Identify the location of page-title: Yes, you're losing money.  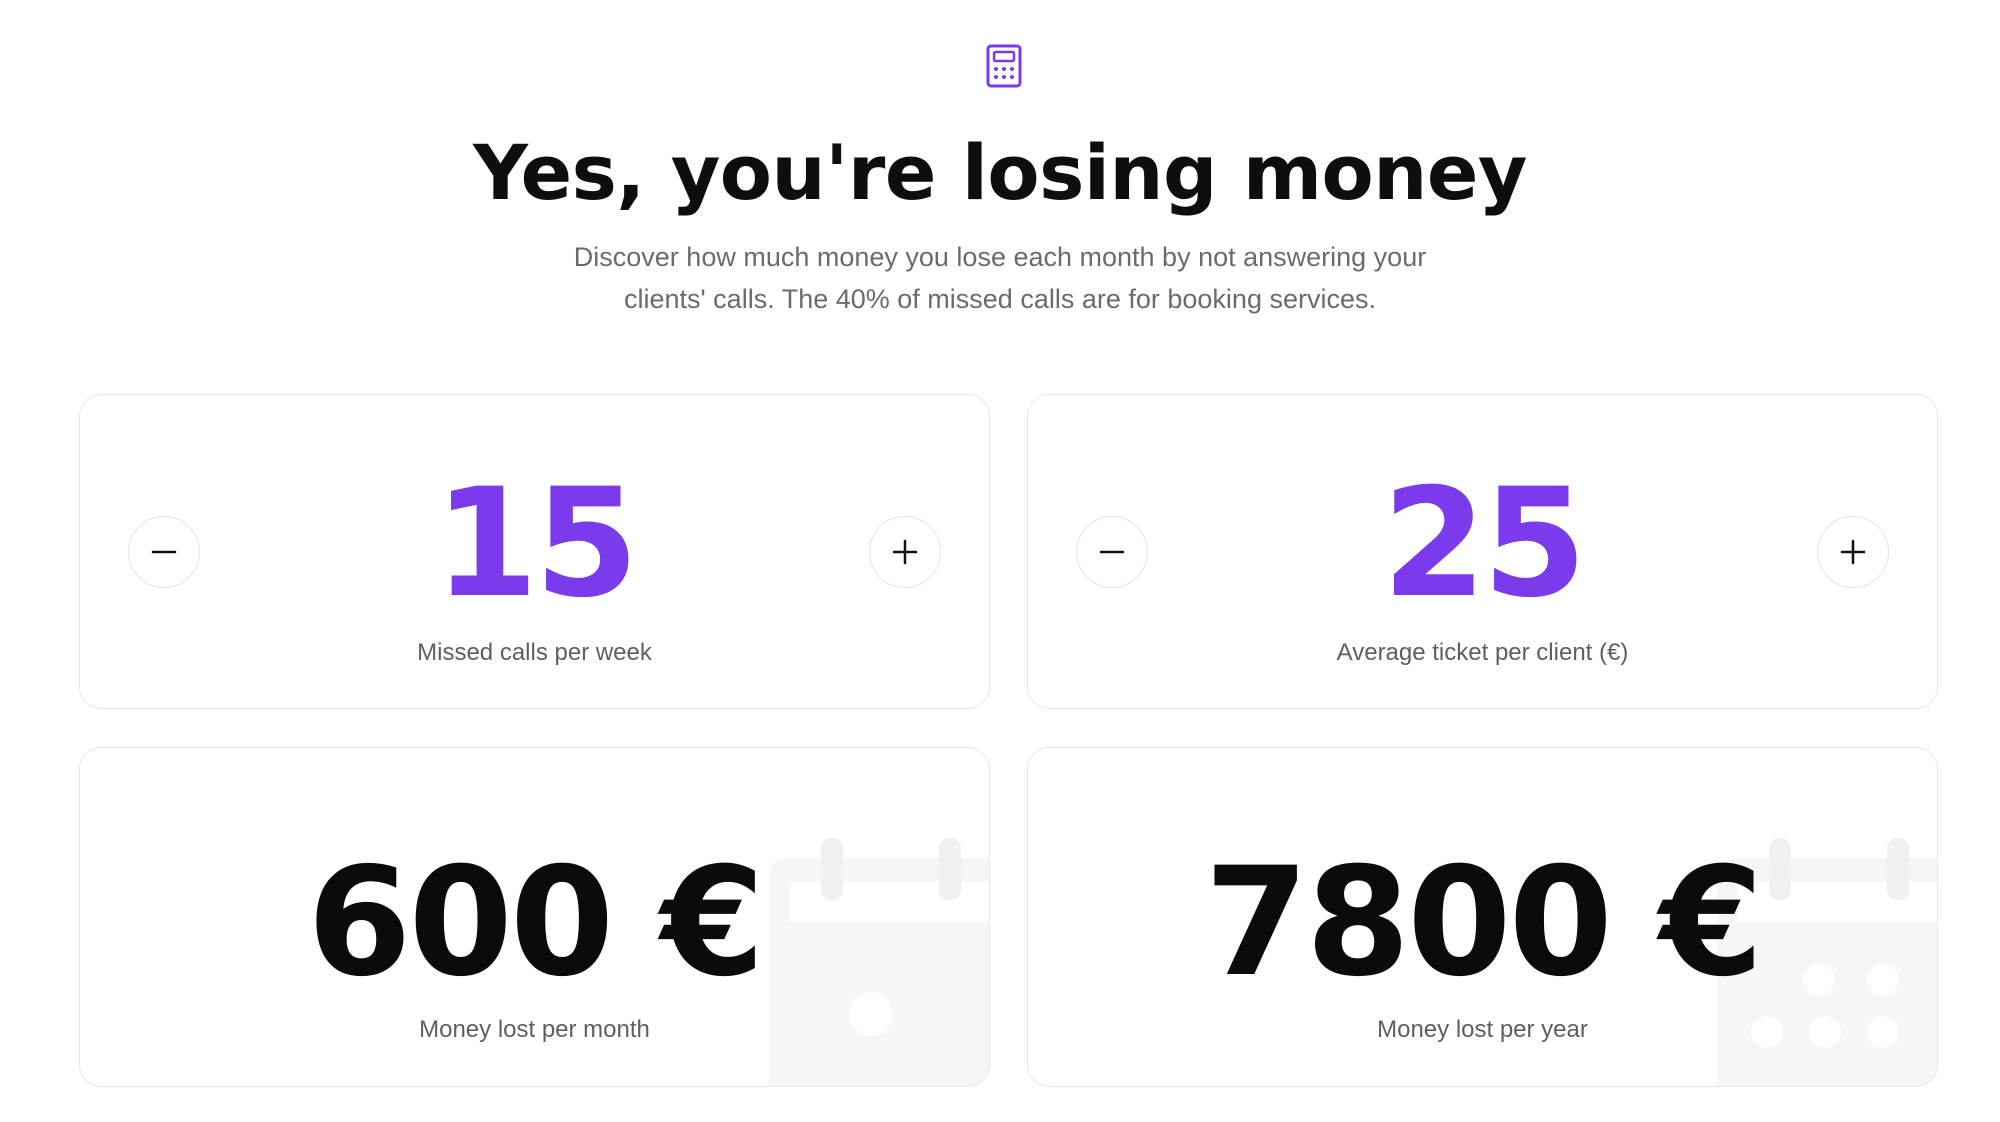
(1000, 172).